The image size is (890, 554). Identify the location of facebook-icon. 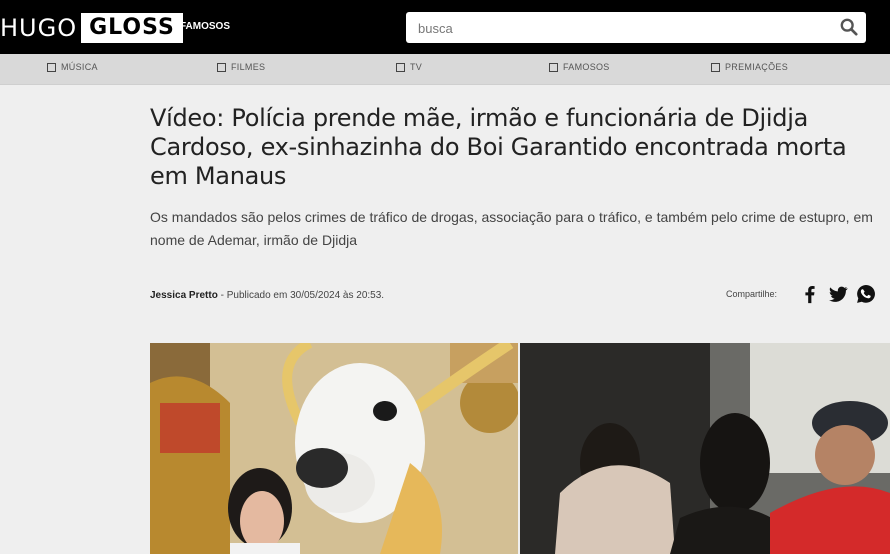
(810, 294).